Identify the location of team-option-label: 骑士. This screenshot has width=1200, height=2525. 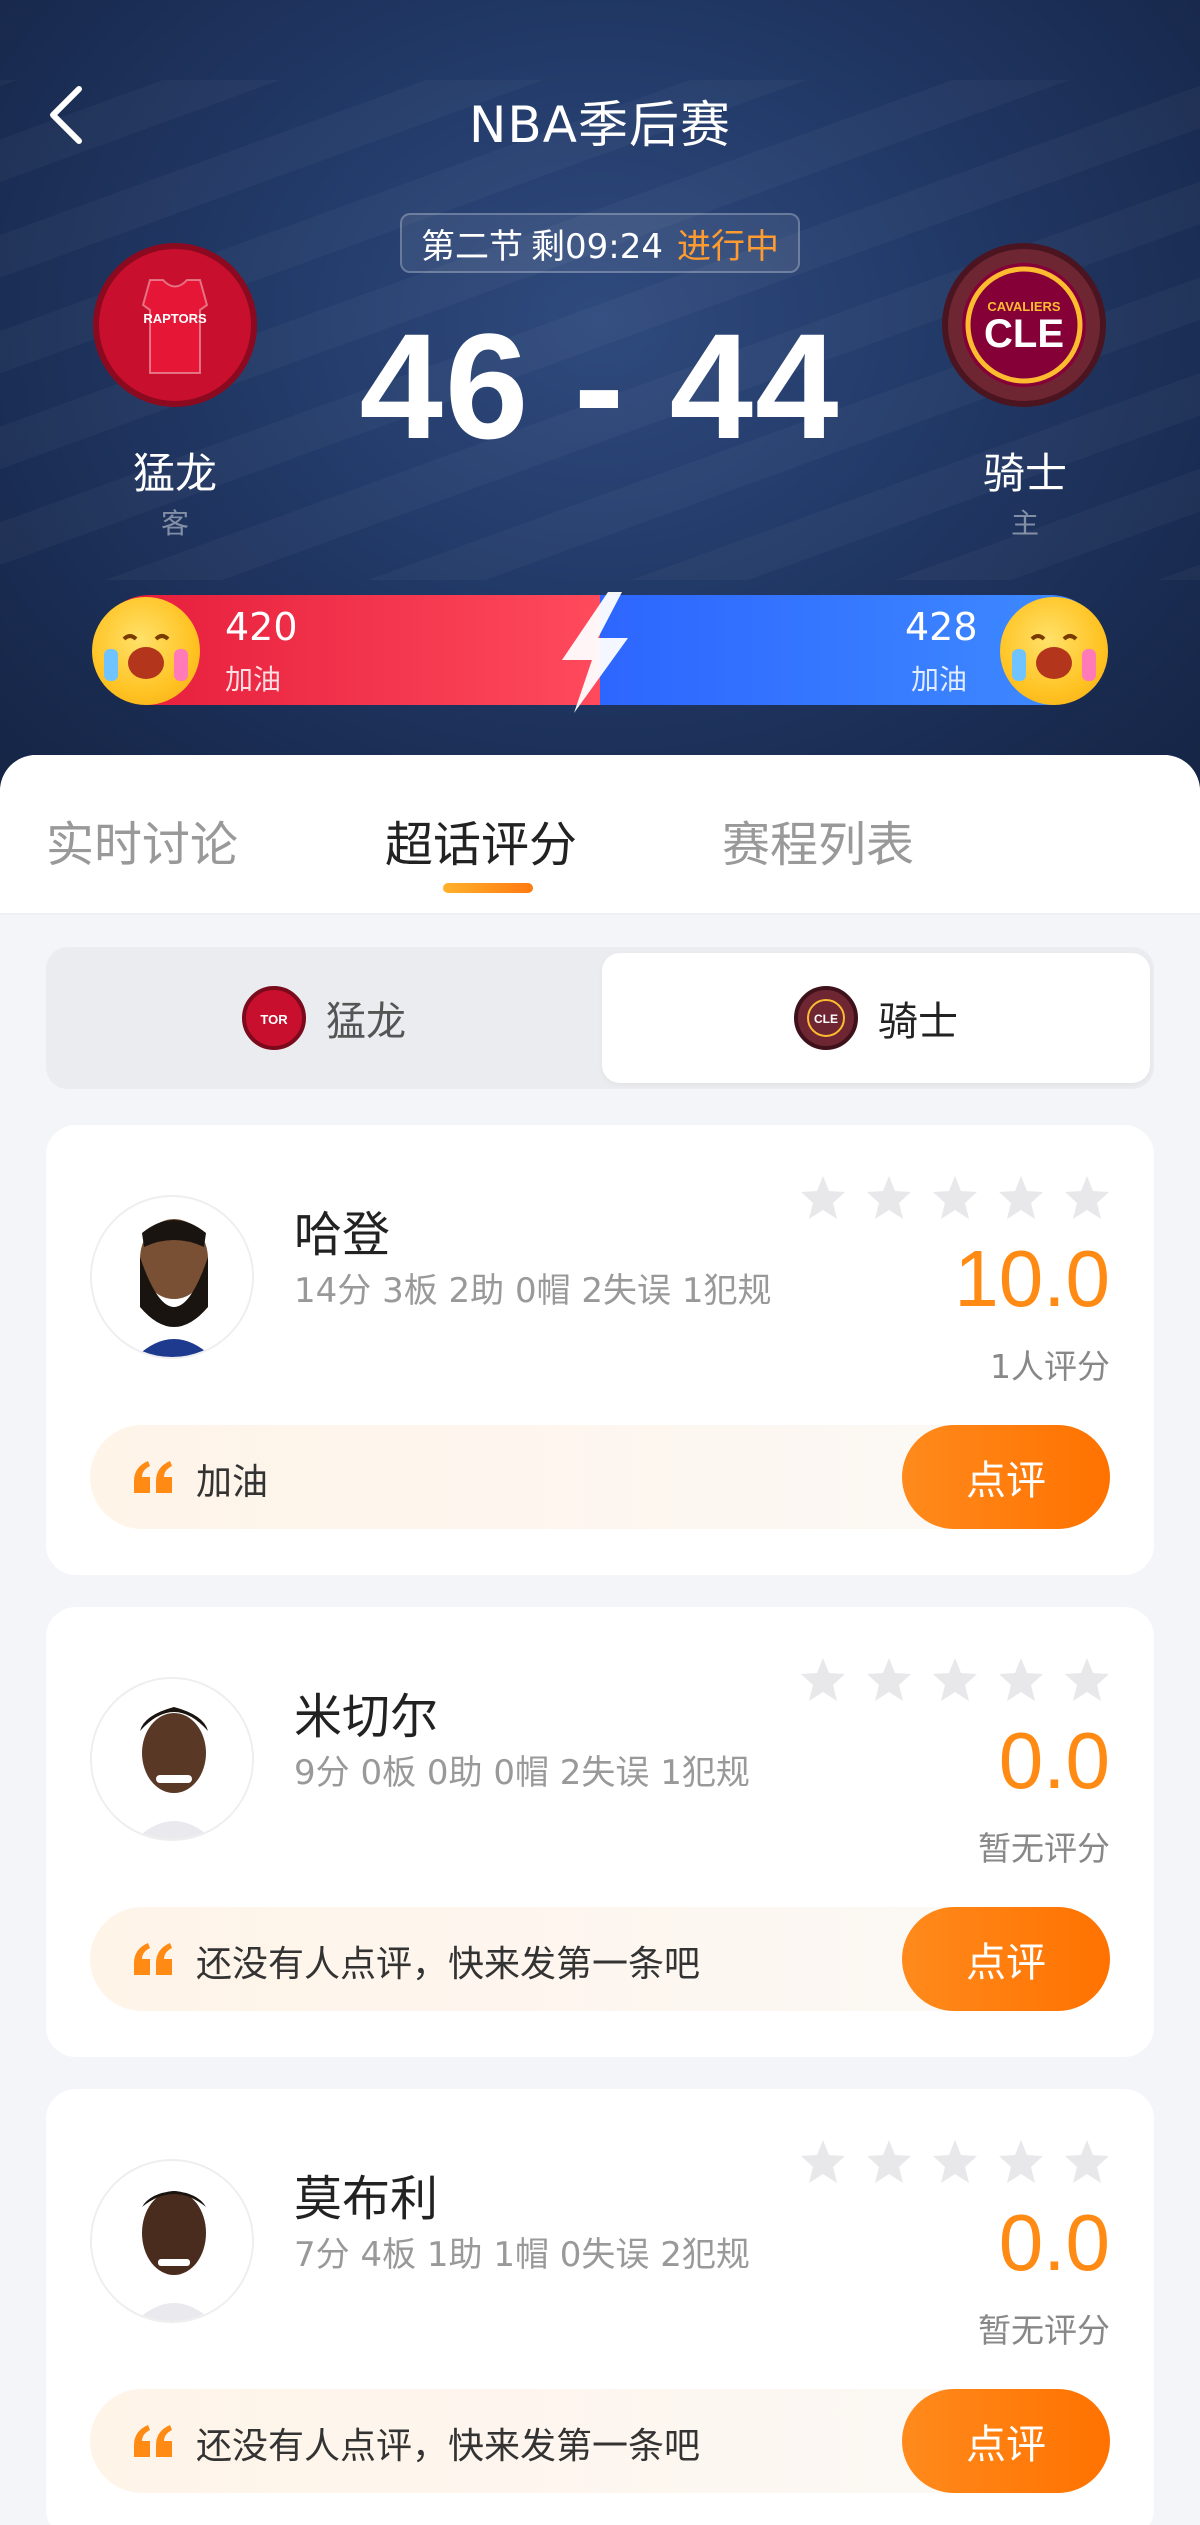
(918, 1022).